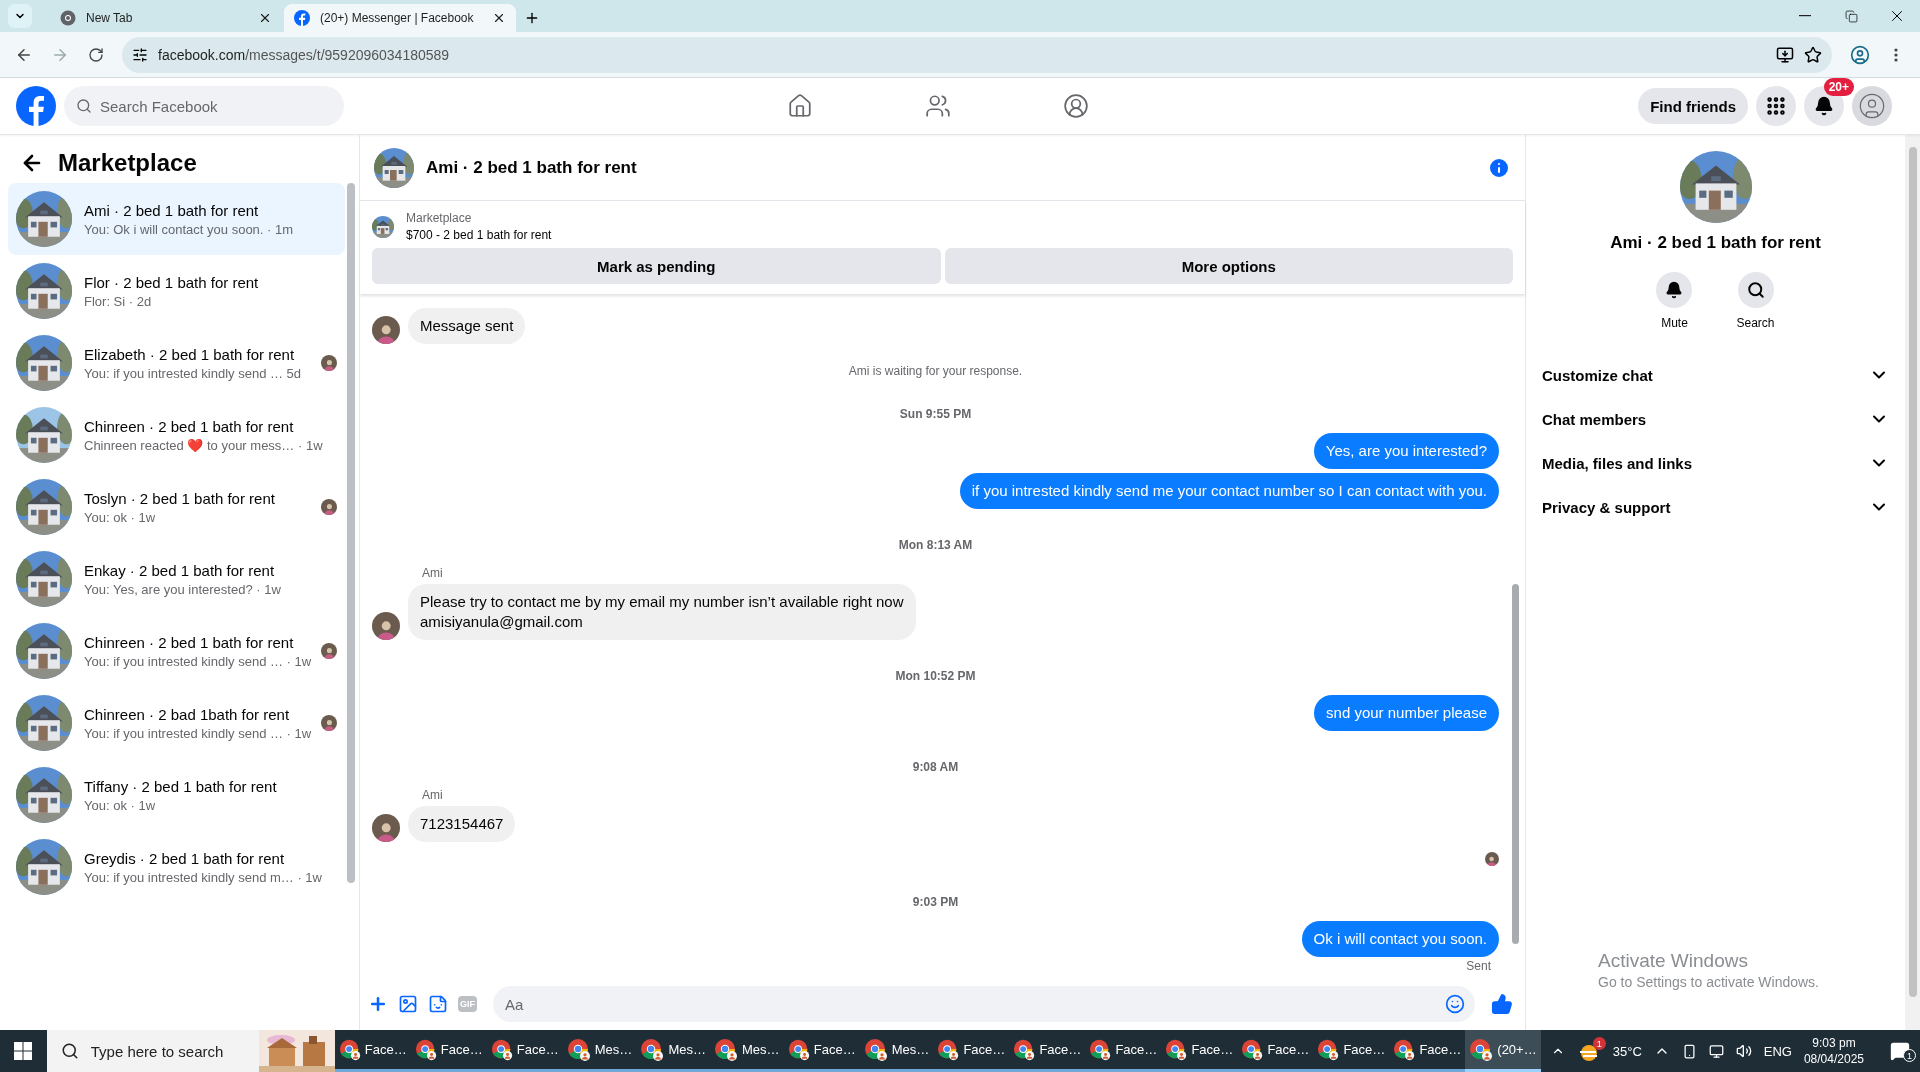 Image resolution: width=1920 pixels, height=1072 pixels. What do you see at coordinates (204, 106) in the screenshot?
I see `search-field: Search Facebook` at bounding box center [204, 106].